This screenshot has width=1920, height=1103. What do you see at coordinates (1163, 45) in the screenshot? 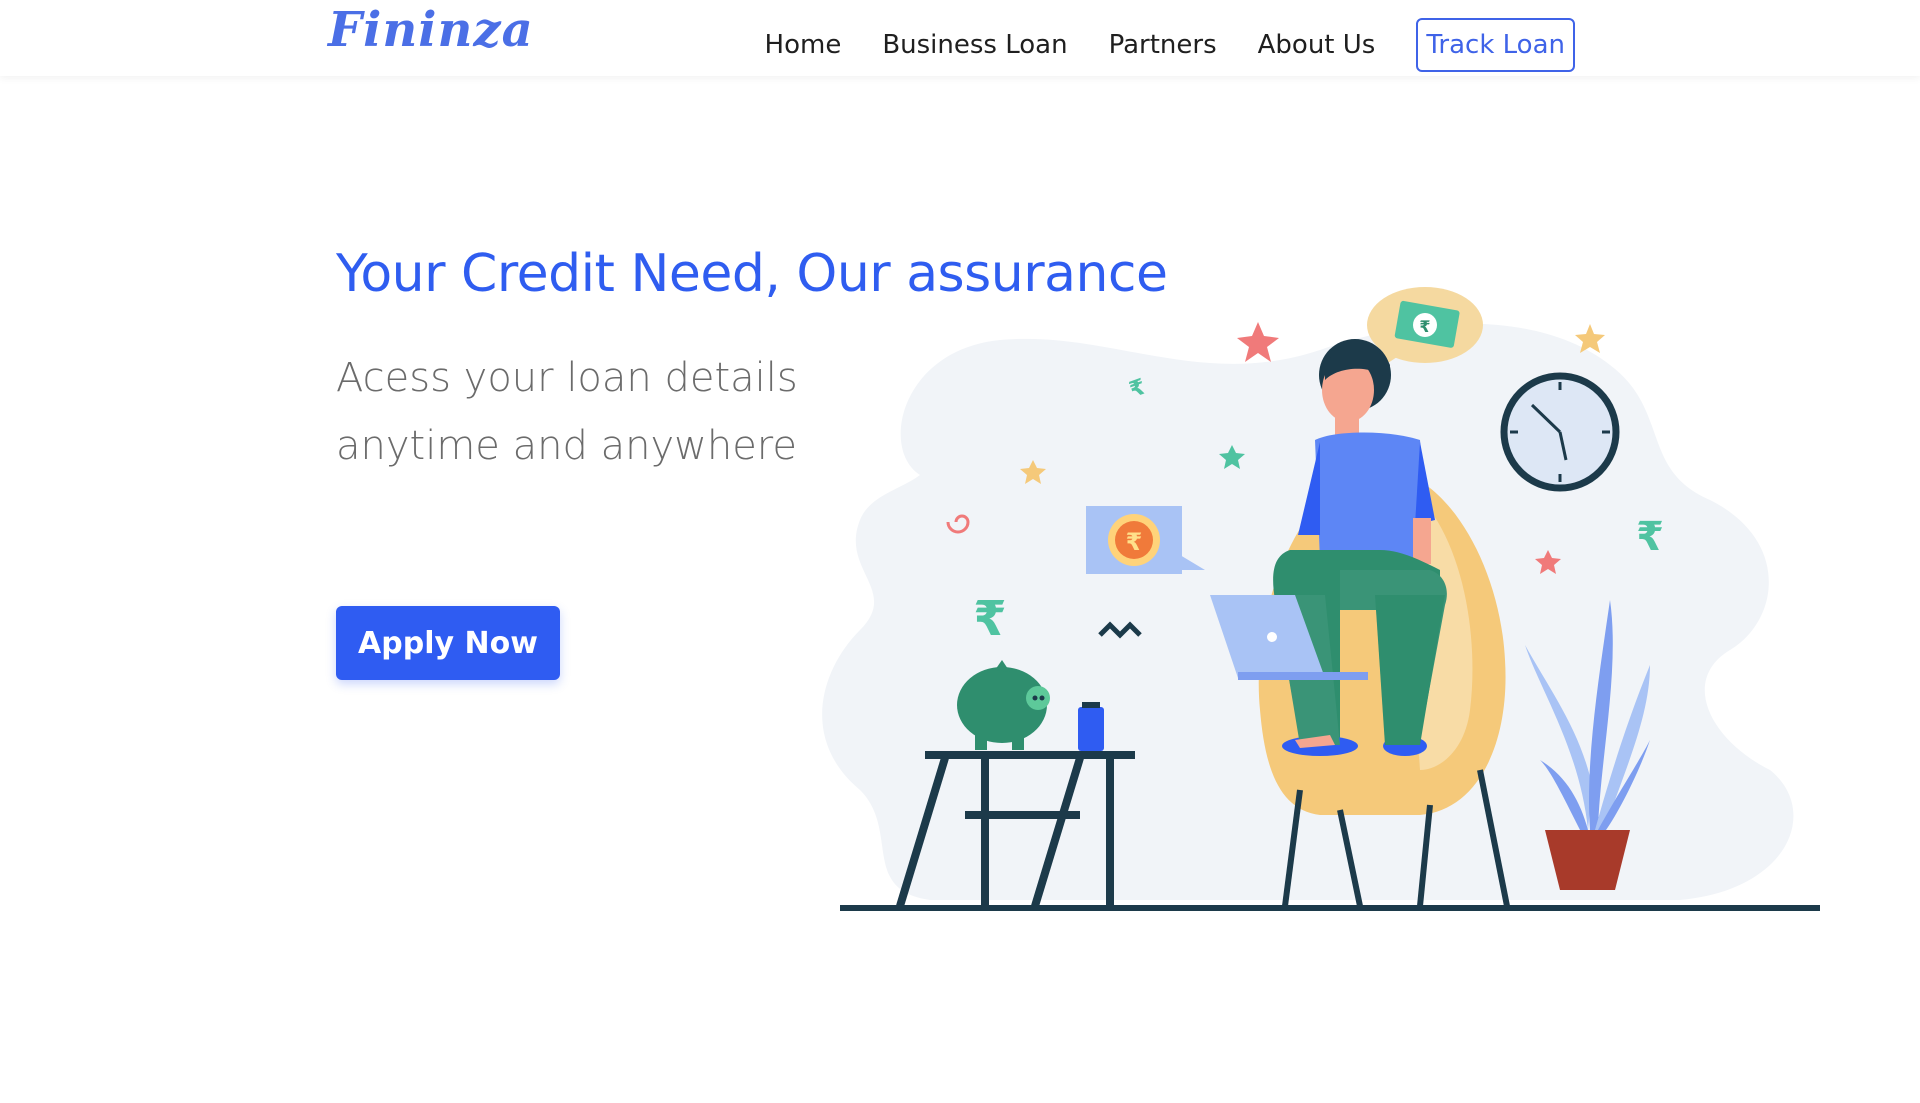
I see `nav-partners-link: Partners` at bounding box center [1163, 45].